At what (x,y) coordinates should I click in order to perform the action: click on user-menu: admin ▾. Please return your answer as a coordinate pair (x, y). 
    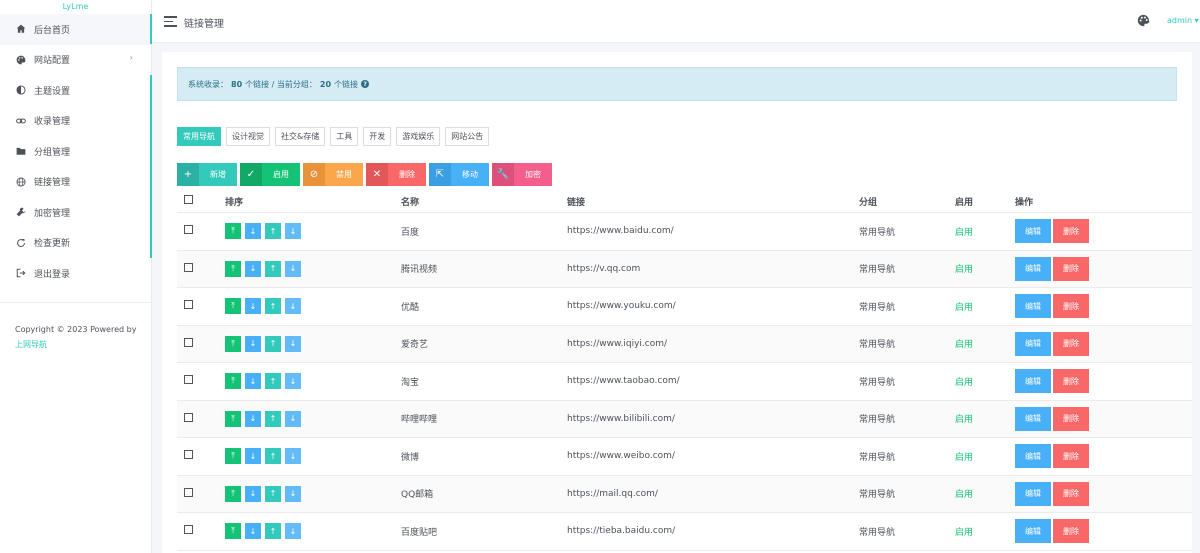
    Looking at the image, I should click on (1183, 20).